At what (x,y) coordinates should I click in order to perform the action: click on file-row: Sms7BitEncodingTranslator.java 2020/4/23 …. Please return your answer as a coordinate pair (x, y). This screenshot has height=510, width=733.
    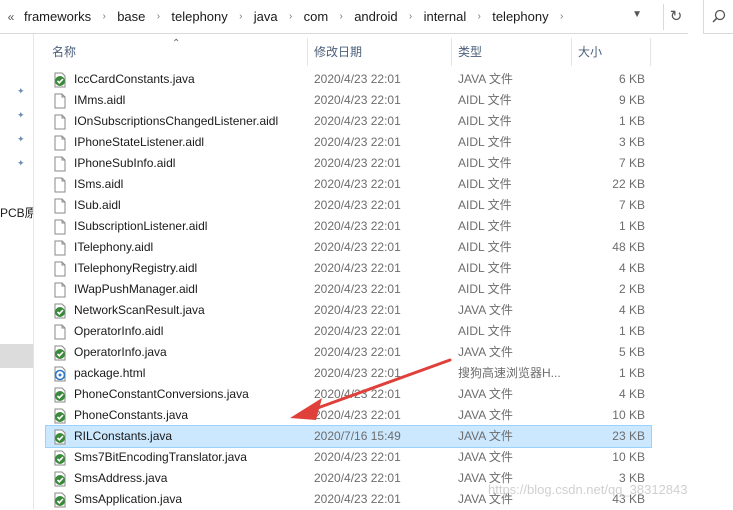
    Looking at the image, I should click on (348, 457).